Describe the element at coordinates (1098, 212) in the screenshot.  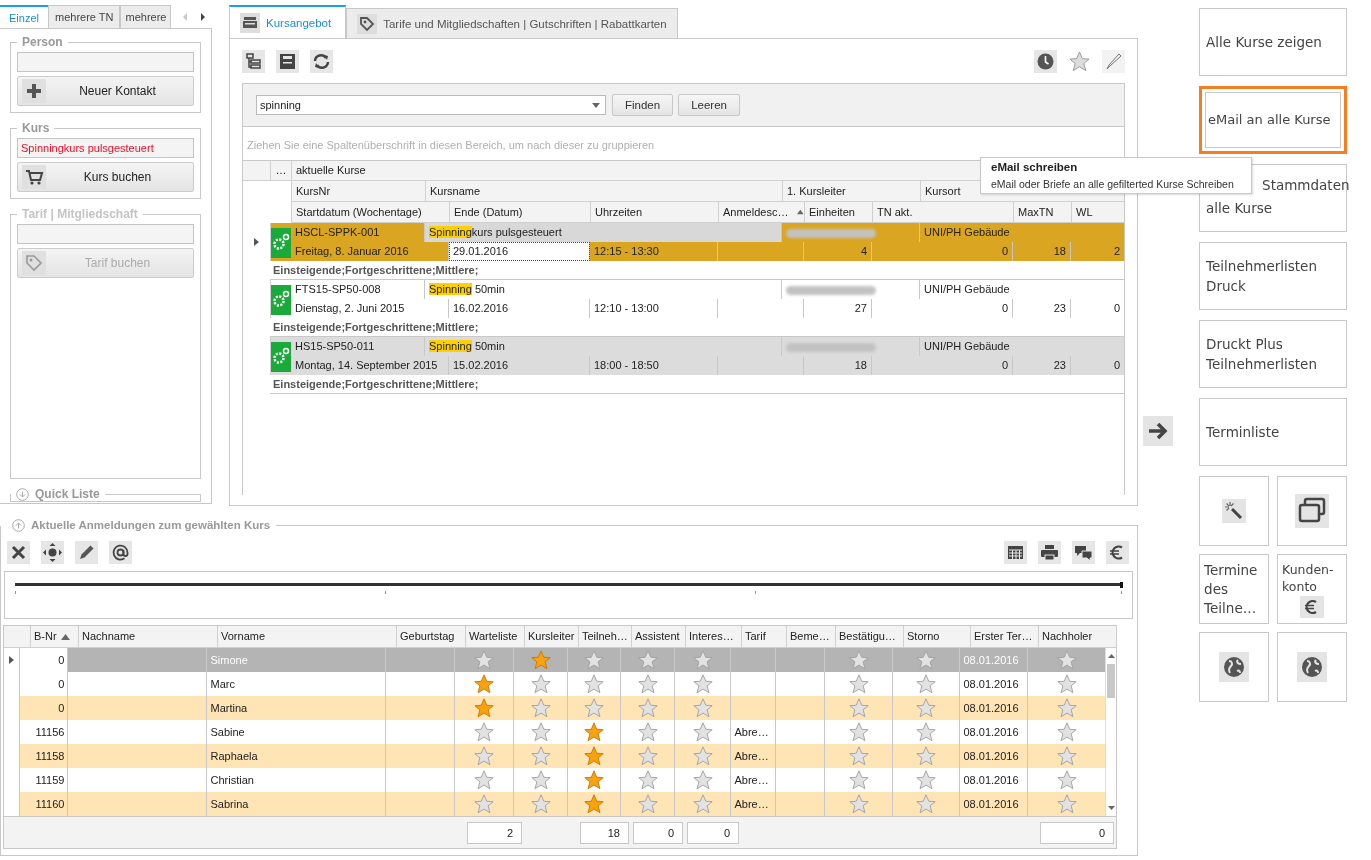
I see `column-header: WL` at that location.